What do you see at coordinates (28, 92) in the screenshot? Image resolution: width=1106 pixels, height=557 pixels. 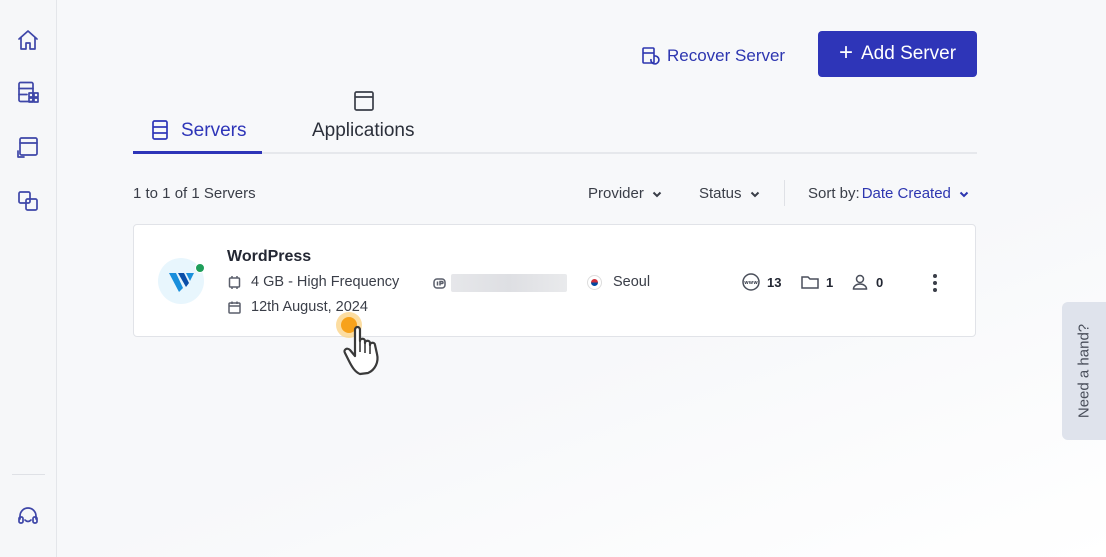 I see `server-apps-icon` at bounding box center [28, 92].